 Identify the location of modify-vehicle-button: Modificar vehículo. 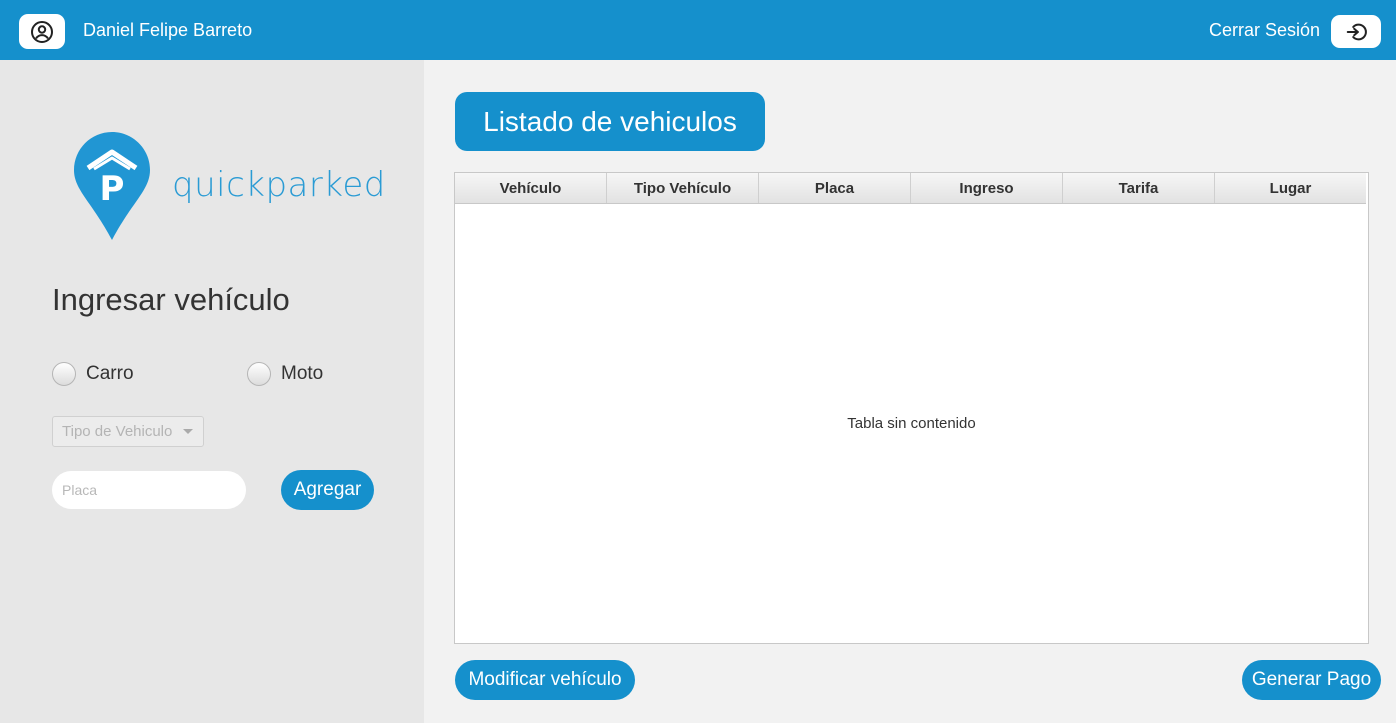
(545, 680).